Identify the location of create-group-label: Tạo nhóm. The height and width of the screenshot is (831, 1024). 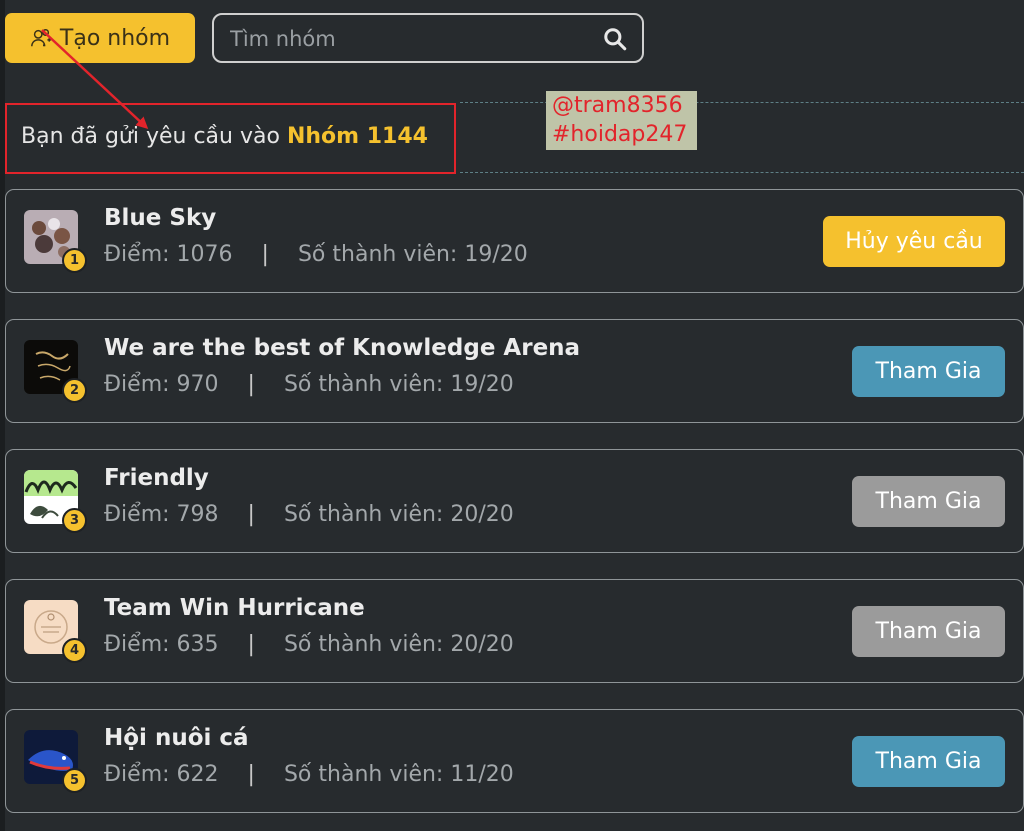
(115, 38).